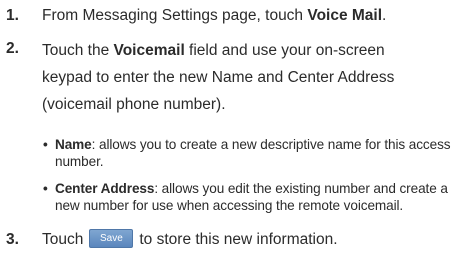 This screenshot has width=472, height=256. Describe the element at coordinates (73, 144) in the screenshot. I see `bullet-bold-term: Name` at that location.